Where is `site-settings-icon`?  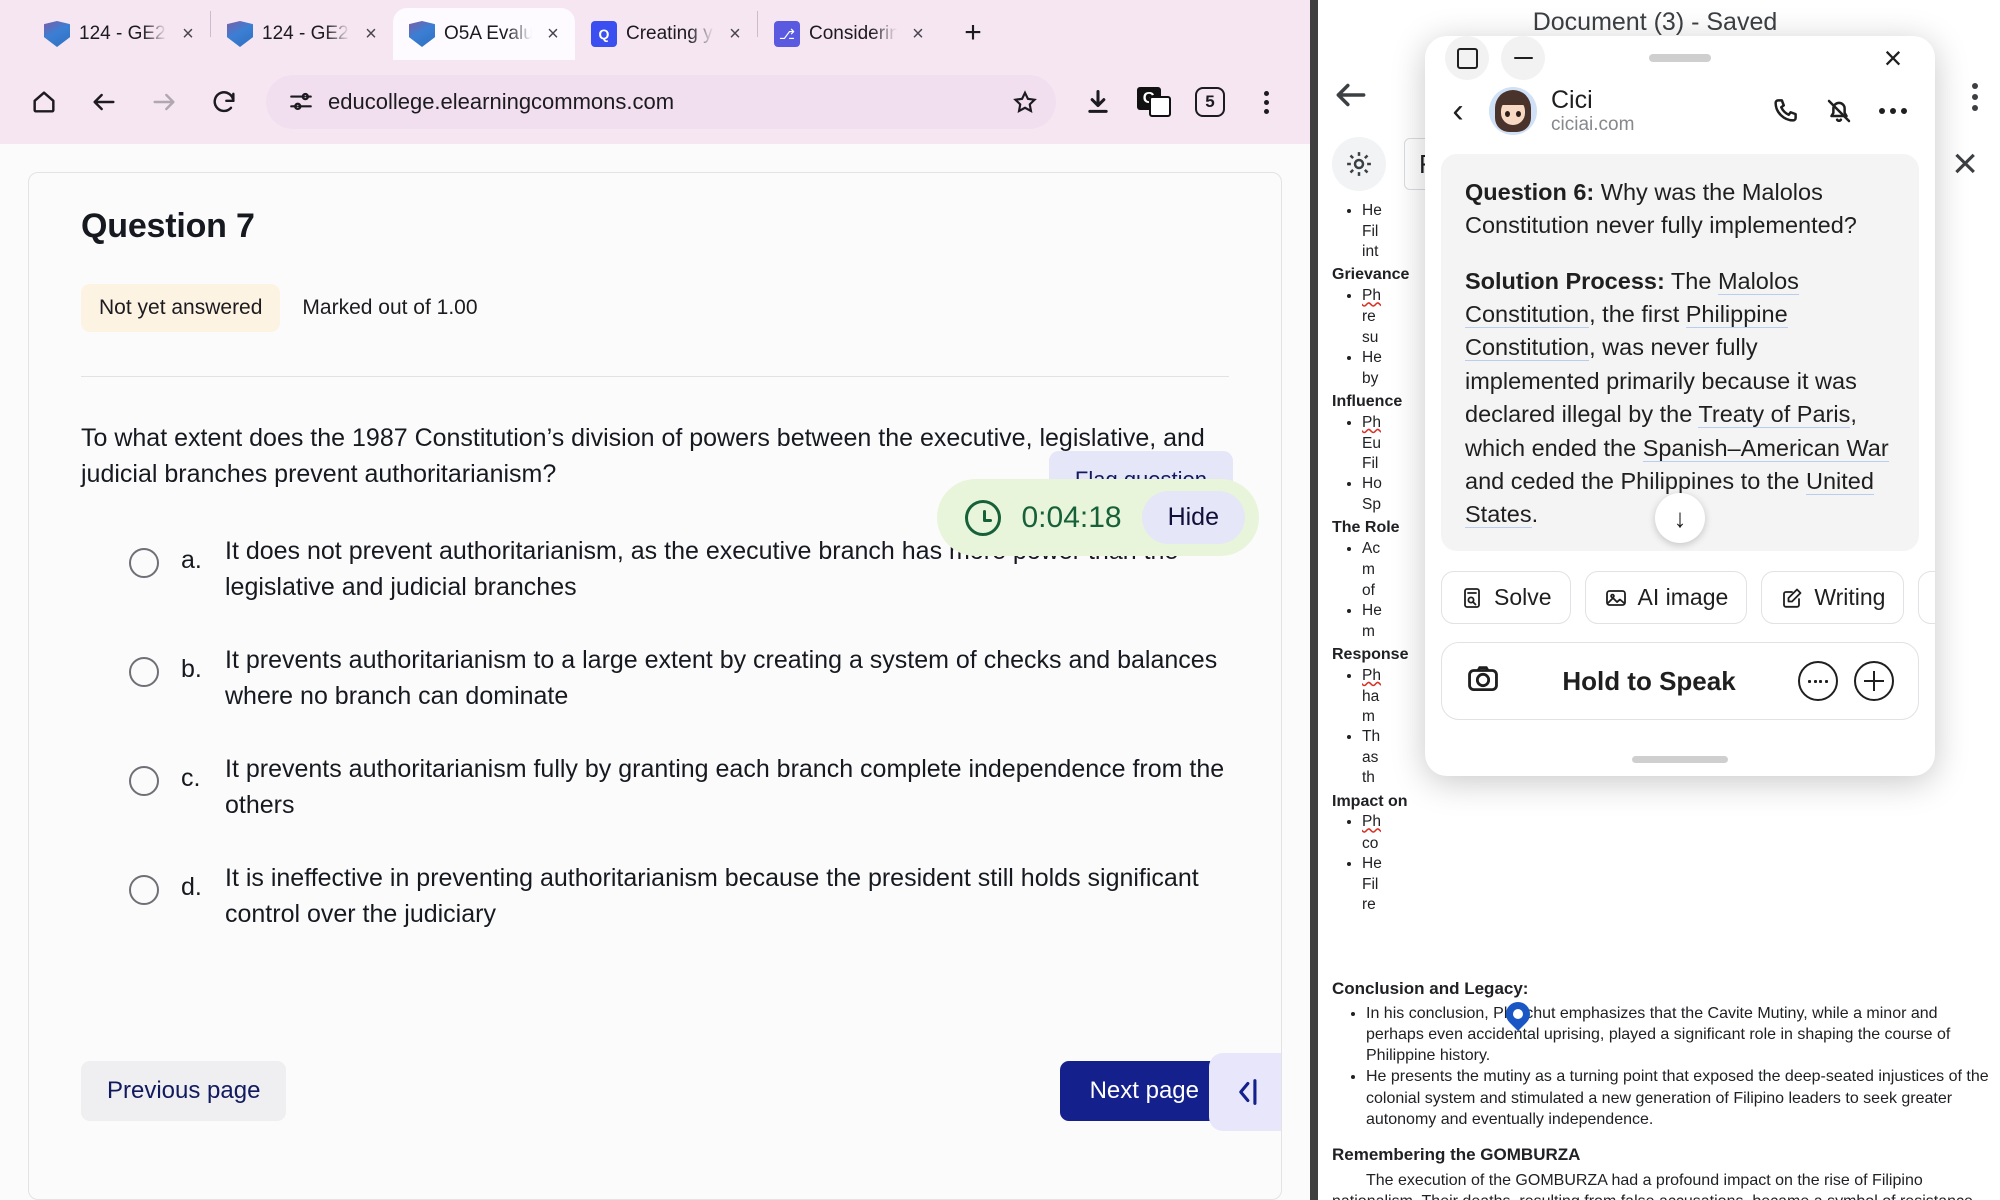 site-settings-icon is located at coordinates (301, 102).